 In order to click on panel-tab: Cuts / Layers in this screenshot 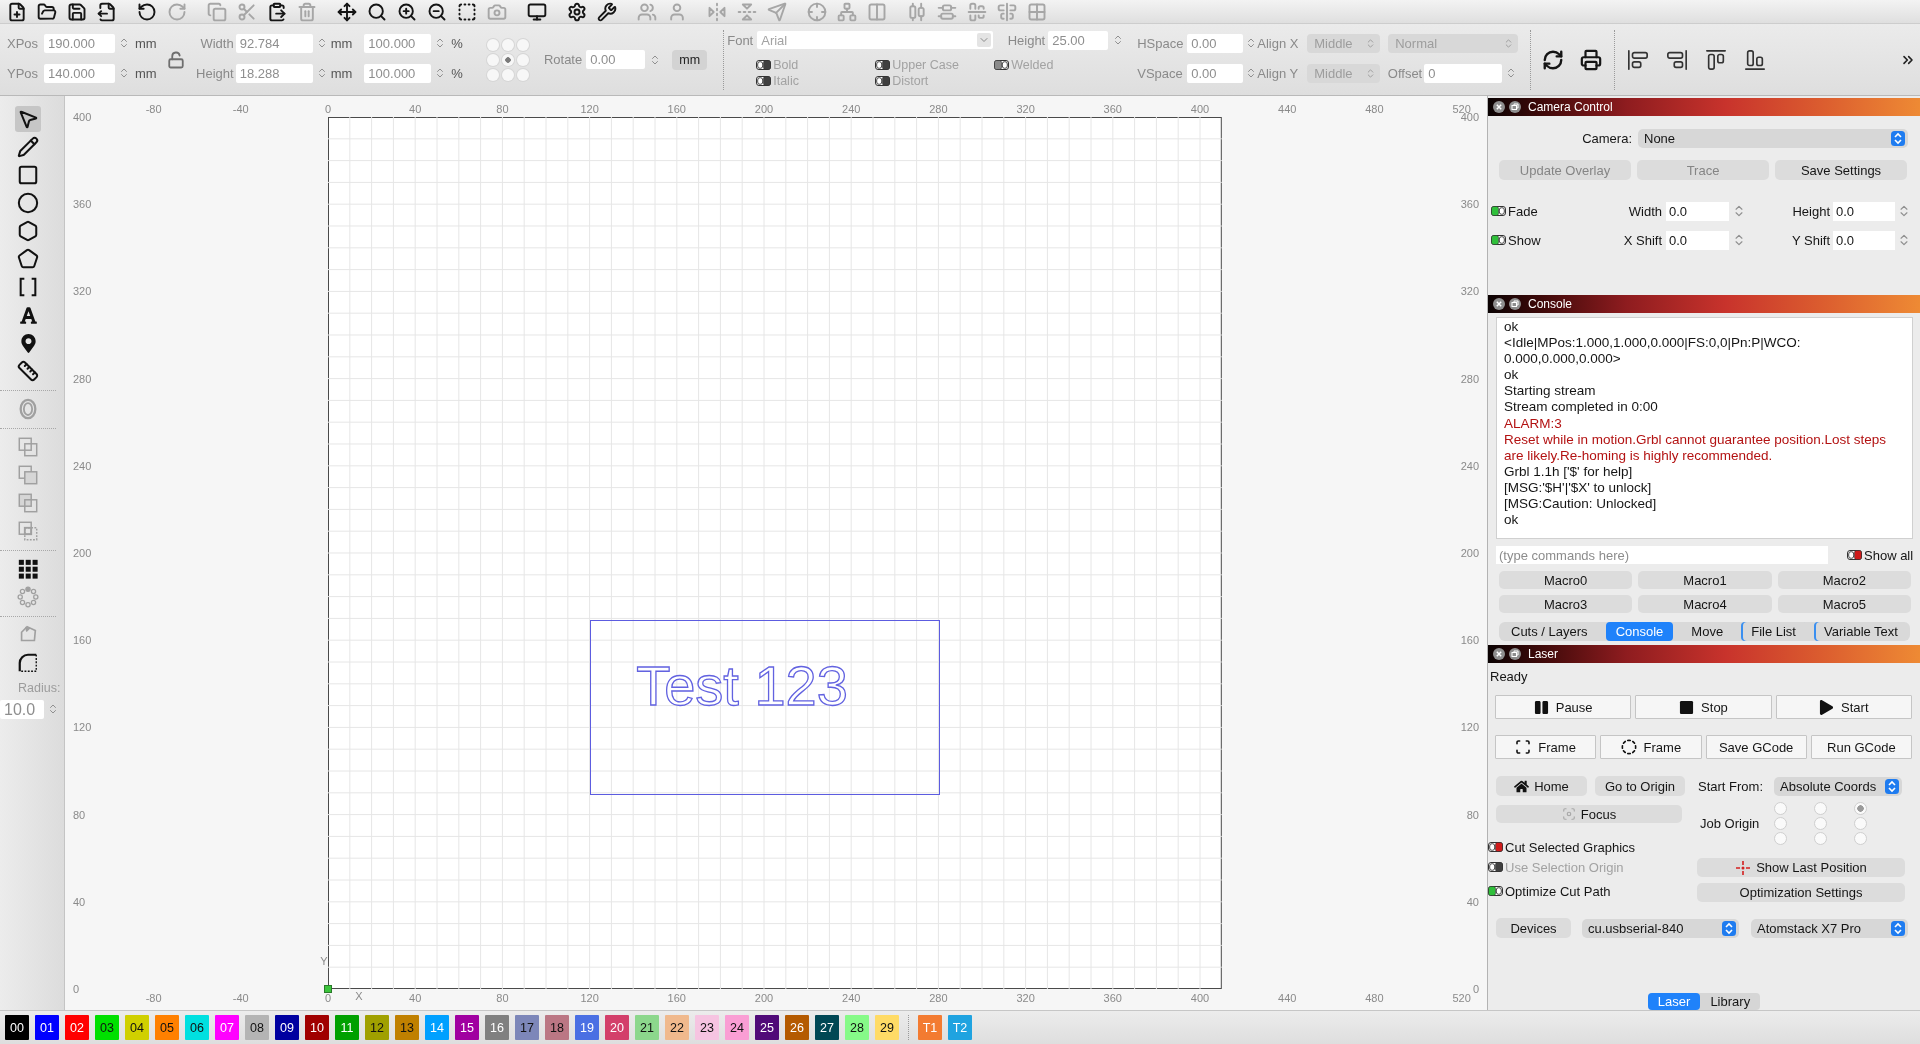, I will do `click(1549, 631)`.